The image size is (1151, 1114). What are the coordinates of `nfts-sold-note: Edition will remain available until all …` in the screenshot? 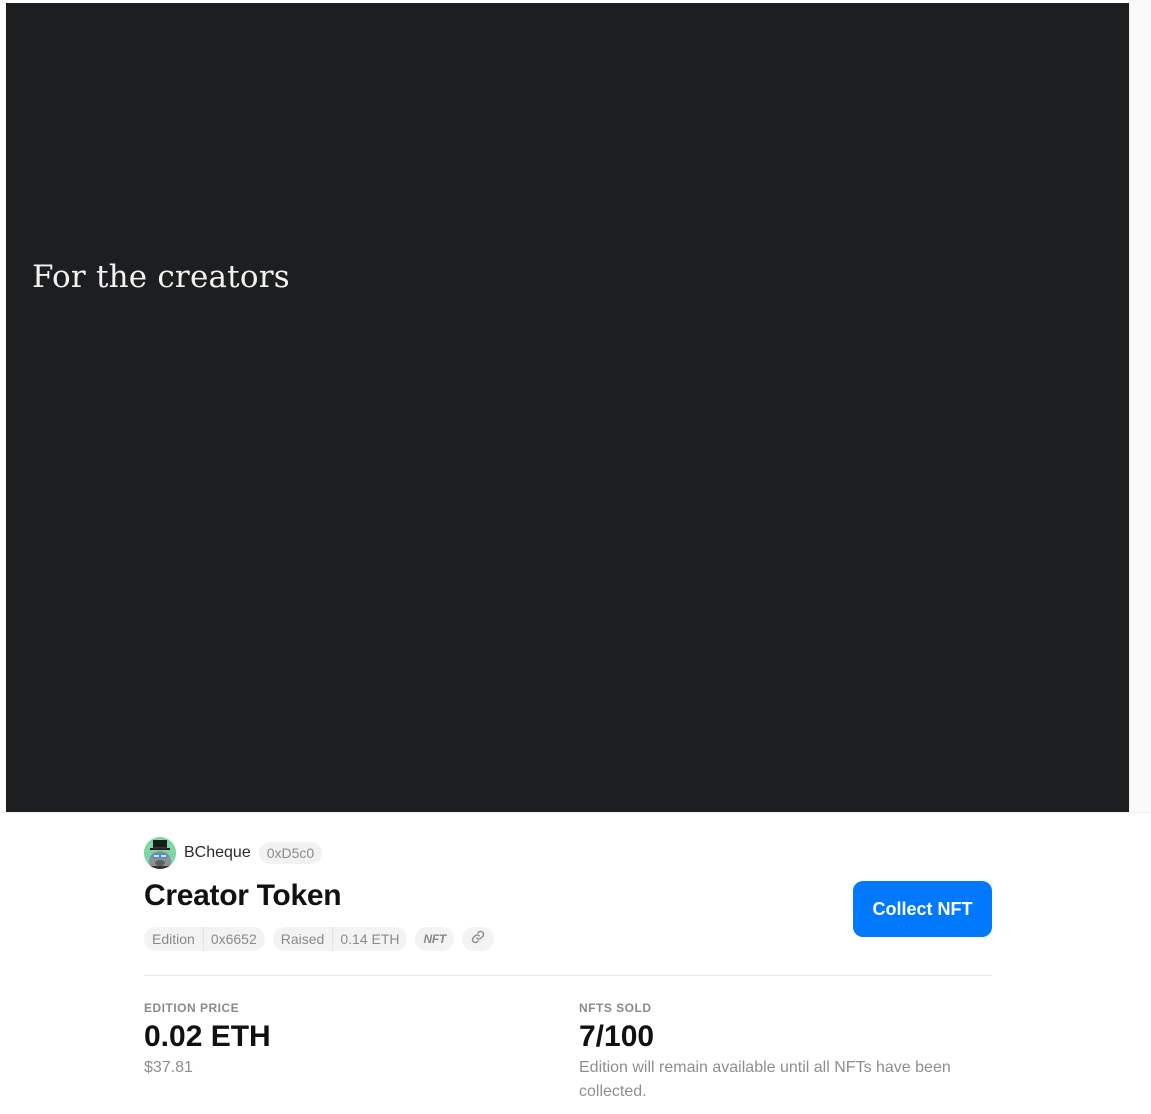 It's located at (765, 1079).